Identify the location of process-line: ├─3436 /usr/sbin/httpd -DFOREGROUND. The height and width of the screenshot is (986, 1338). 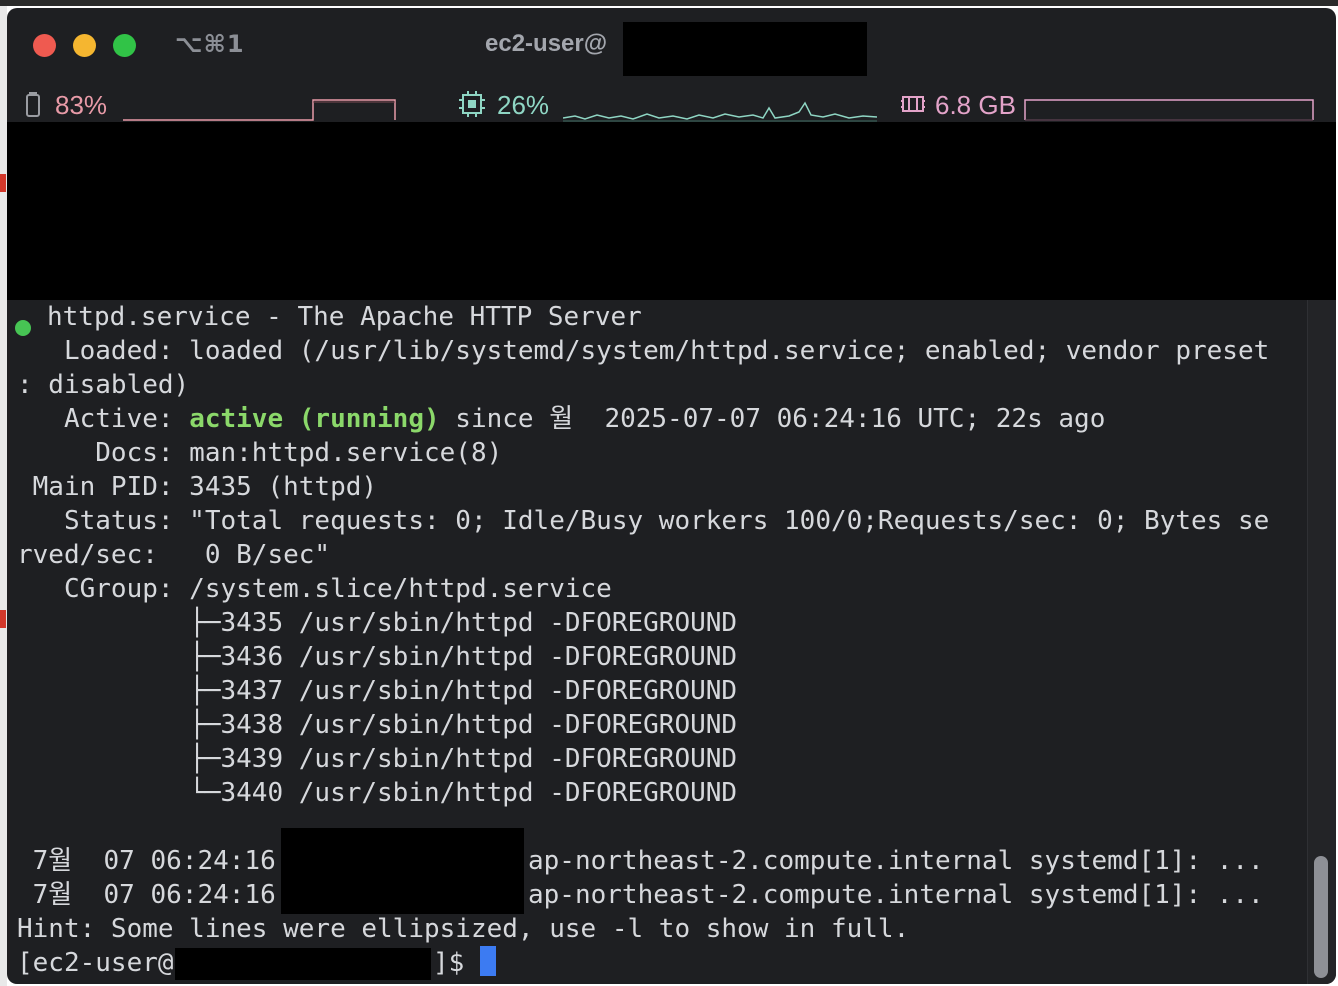
(377, 657).